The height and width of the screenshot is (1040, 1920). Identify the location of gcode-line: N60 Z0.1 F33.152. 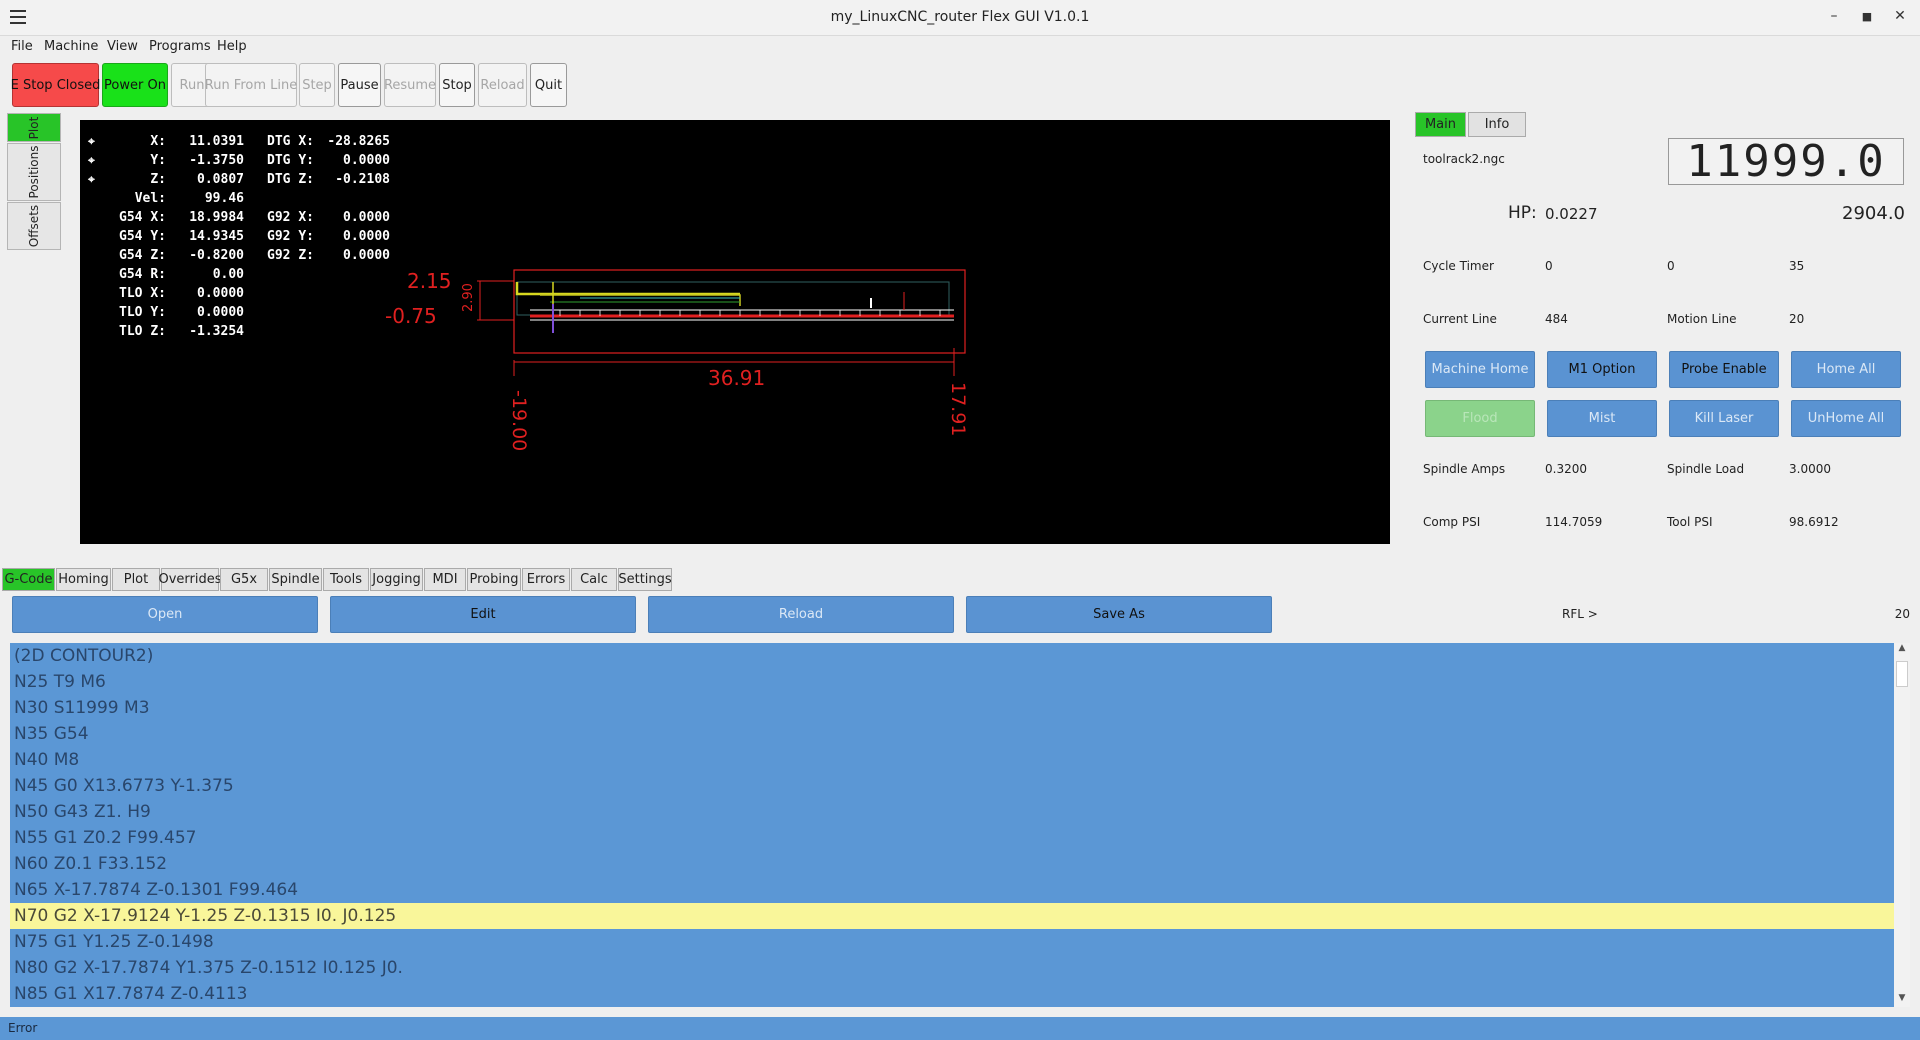
(952, 864).